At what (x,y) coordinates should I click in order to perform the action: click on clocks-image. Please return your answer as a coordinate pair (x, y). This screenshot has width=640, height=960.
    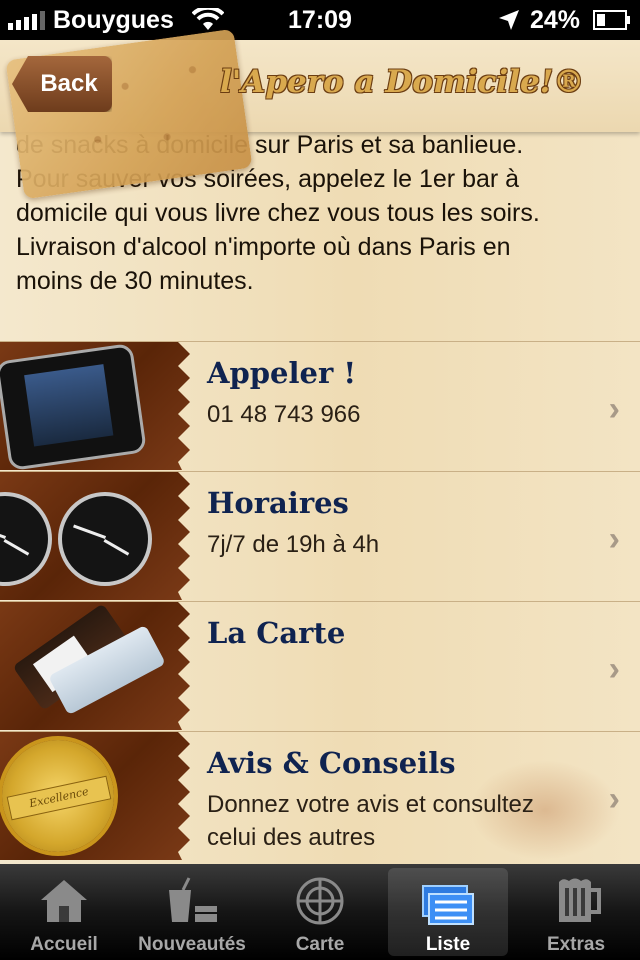
    Looking at the image, I should click on (95, 536).